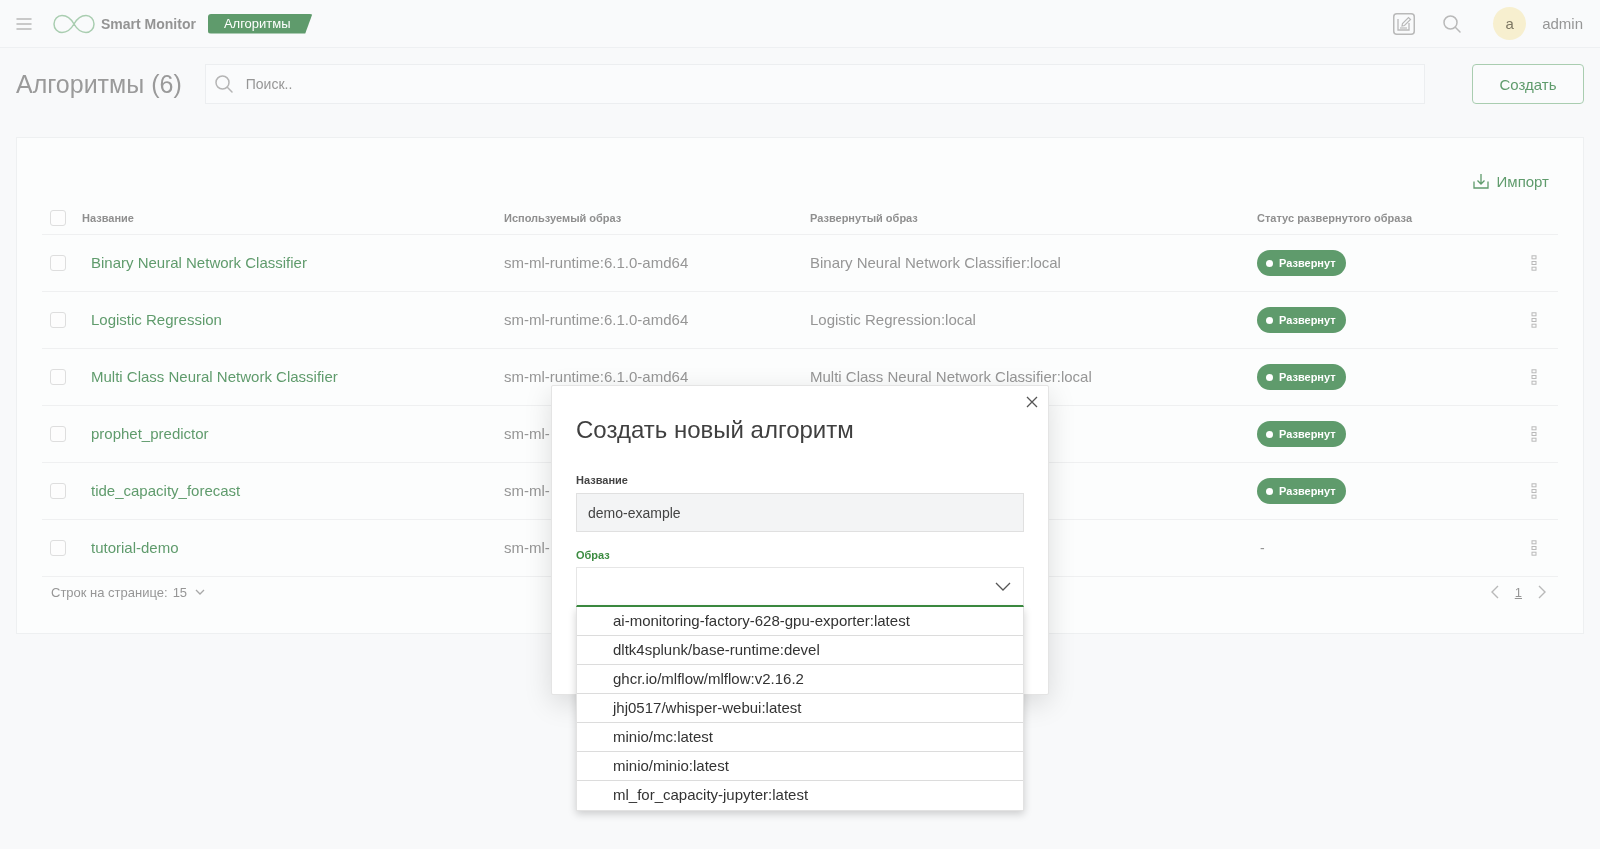  I want to click on column-header: Название, so click(108, 217).